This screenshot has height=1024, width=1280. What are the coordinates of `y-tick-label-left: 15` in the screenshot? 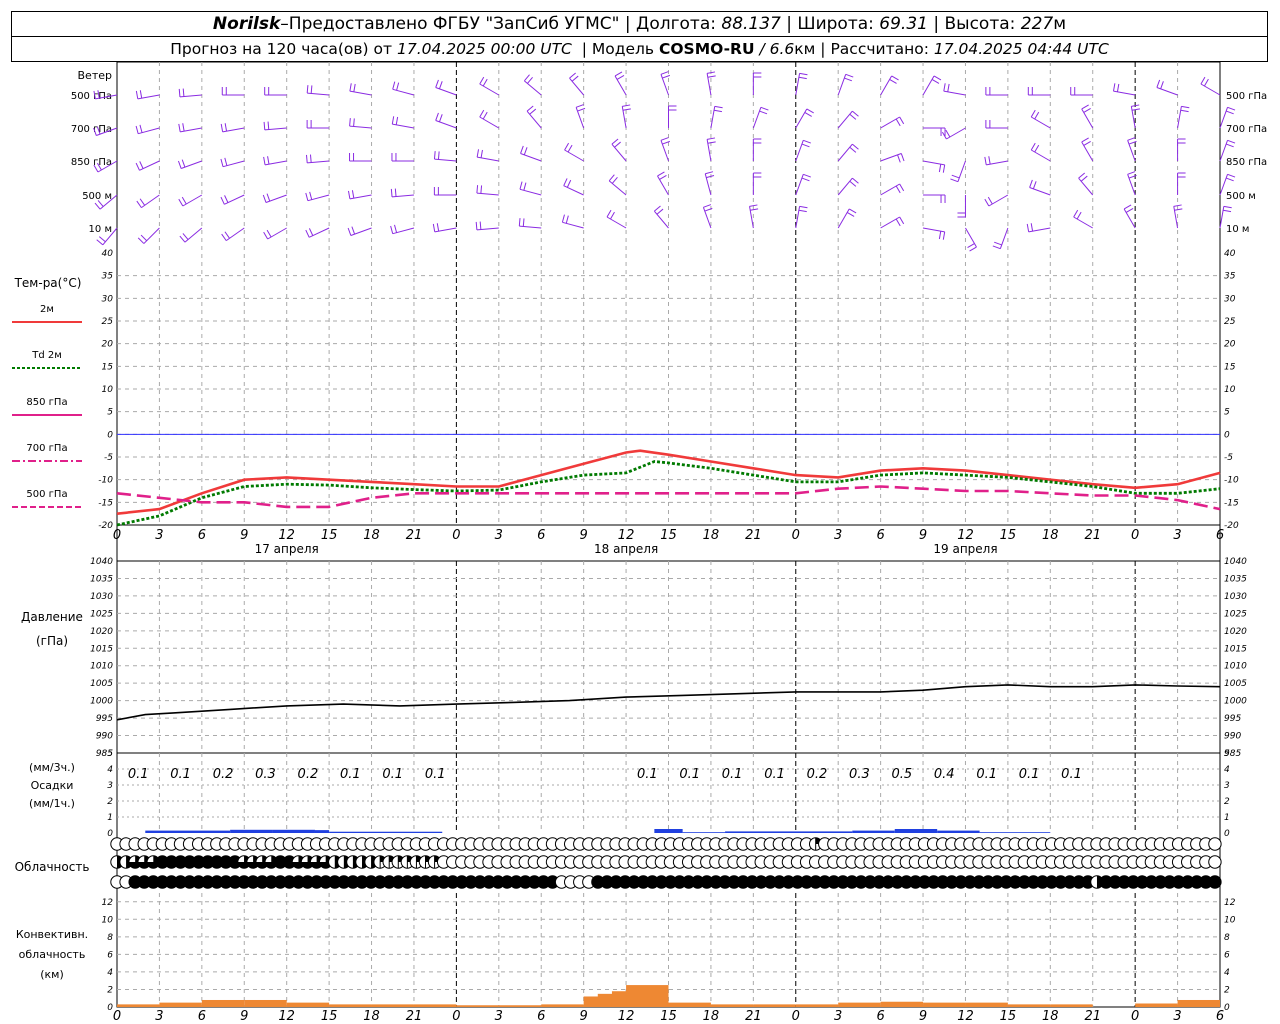 It's located at (108, 367).